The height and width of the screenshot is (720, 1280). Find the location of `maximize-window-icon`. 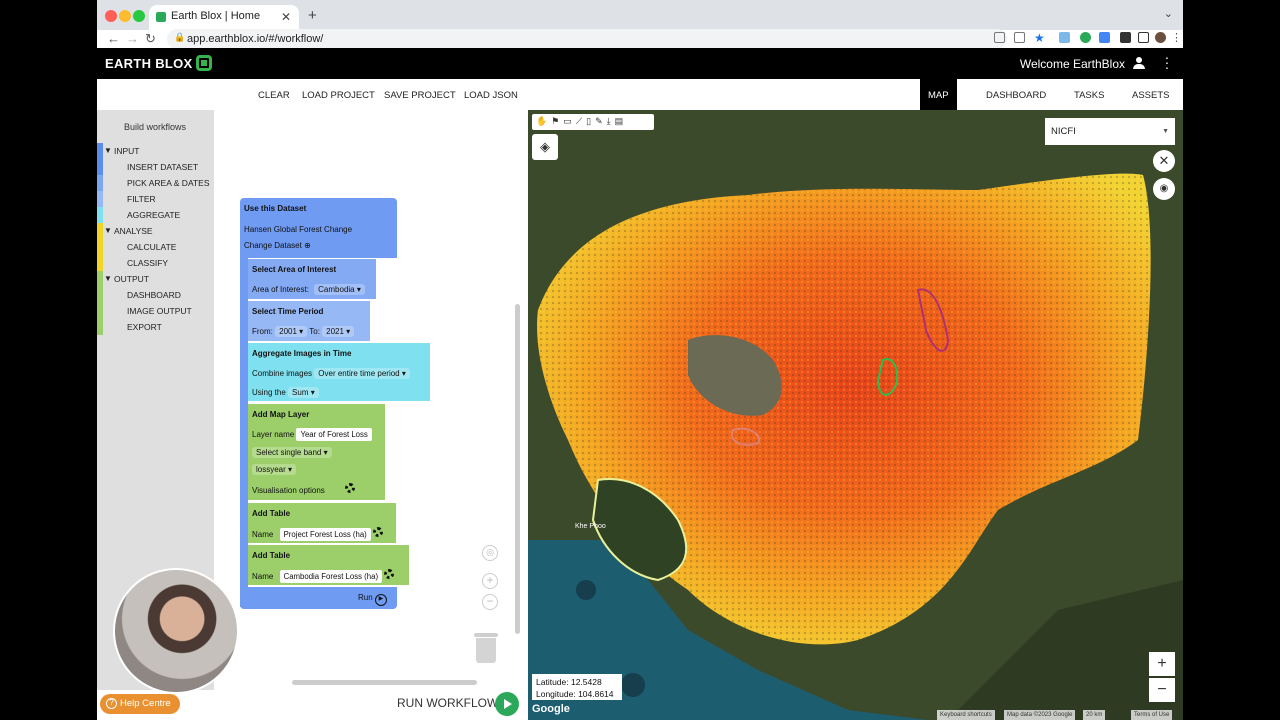

maximize-window-icon is located at coordinates (139, 16).